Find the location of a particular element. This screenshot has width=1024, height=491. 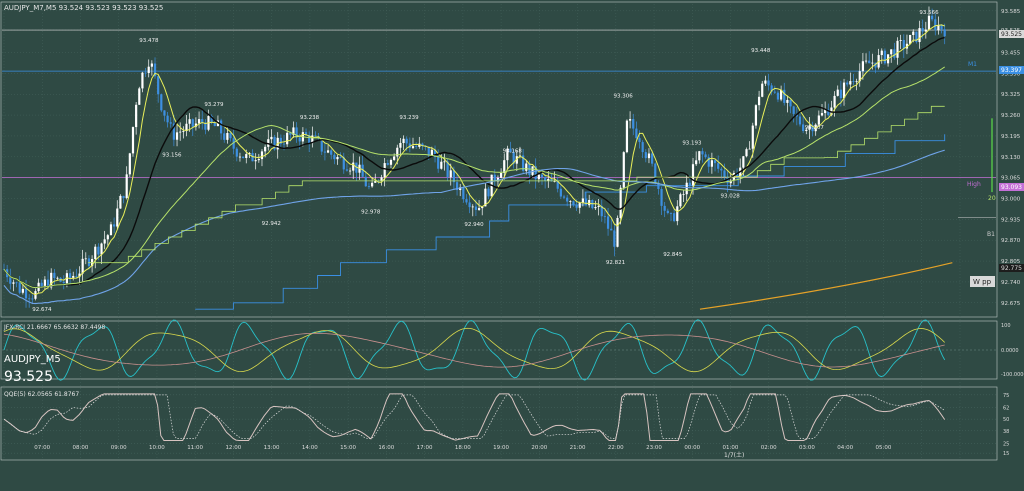

price-tick-label: 93.455 is located at coordinates (1011, 54).